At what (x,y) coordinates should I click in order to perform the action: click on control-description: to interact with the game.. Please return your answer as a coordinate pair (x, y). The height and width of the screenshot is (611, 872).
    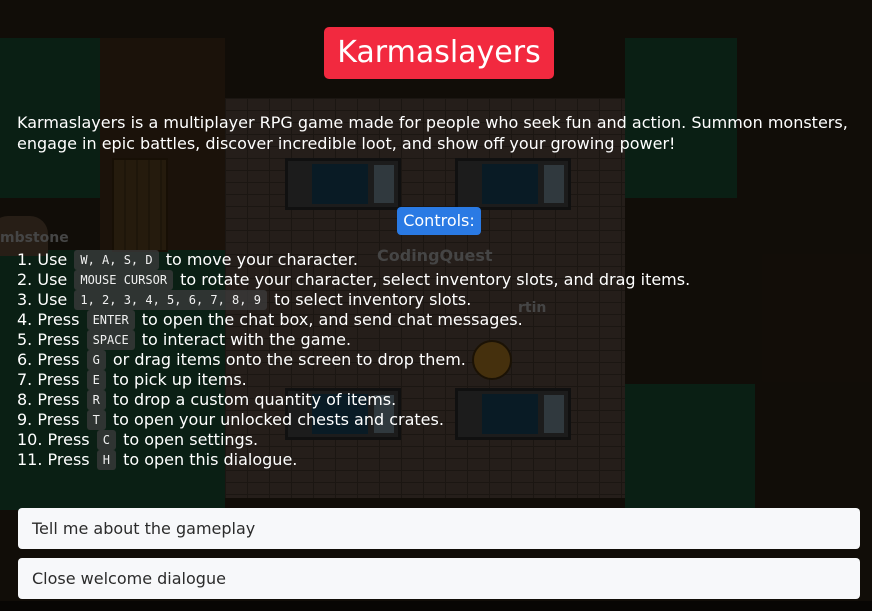
    Looking at the image, I should click on (246, 339).